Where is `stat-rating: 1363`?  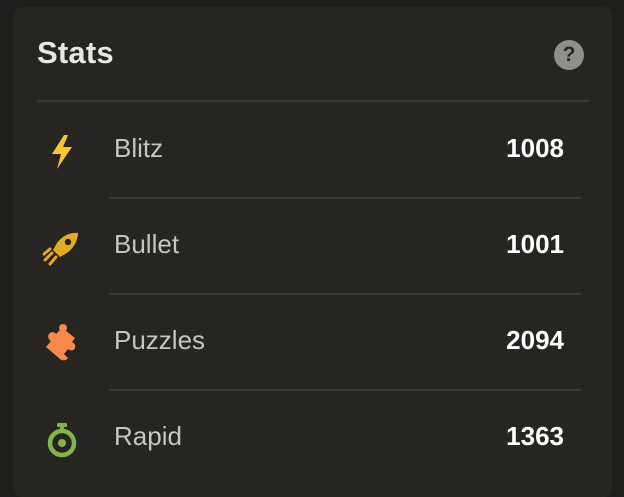 stat-rating: 1363 is located at coordinates (535, 436).